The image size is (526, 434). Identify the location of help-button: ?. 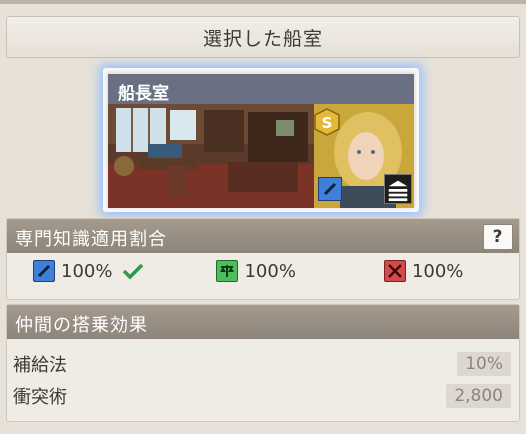
(498, 237).